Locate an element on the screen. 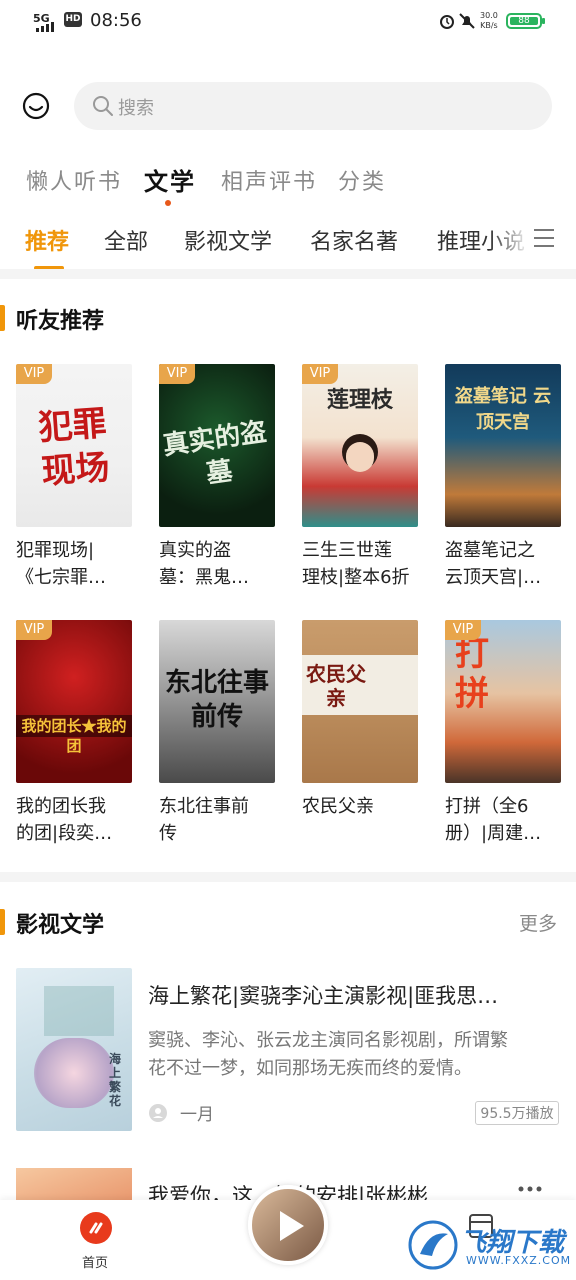 The image size is (576, 1280). book-cover: 农民父亲 is located at coordinates (360, 701).